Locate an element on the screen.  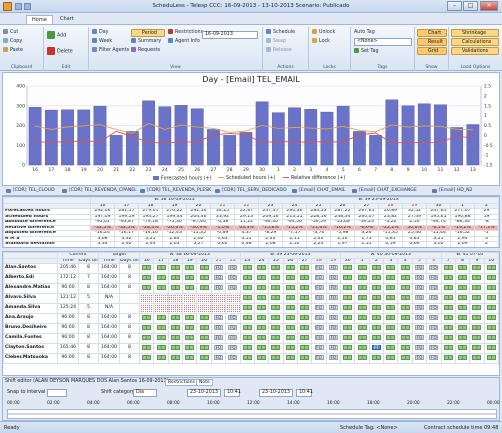
stat-cell: 25 is located at coordinates (318, 246).